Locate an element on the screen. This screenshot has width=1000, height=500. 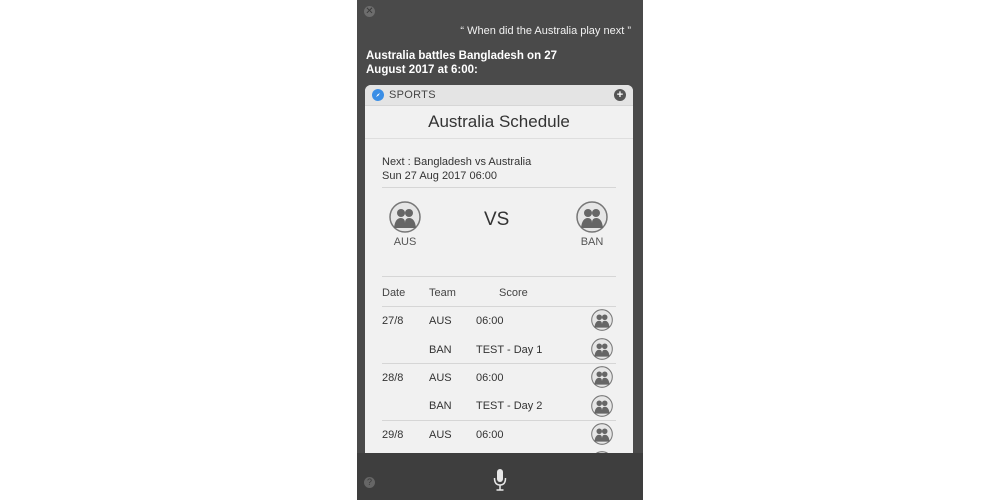
away-team: BAN is located at coordinates (592, 224).